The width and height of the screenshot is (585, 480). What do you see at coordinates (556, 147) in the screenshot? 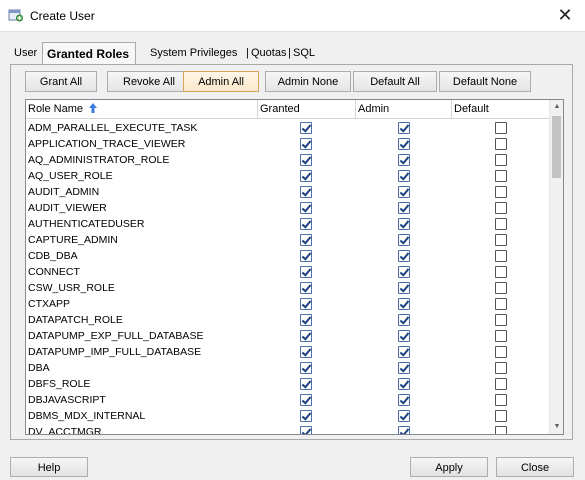
I see `scrollbar-thumb` at bounding box center [556, 147].